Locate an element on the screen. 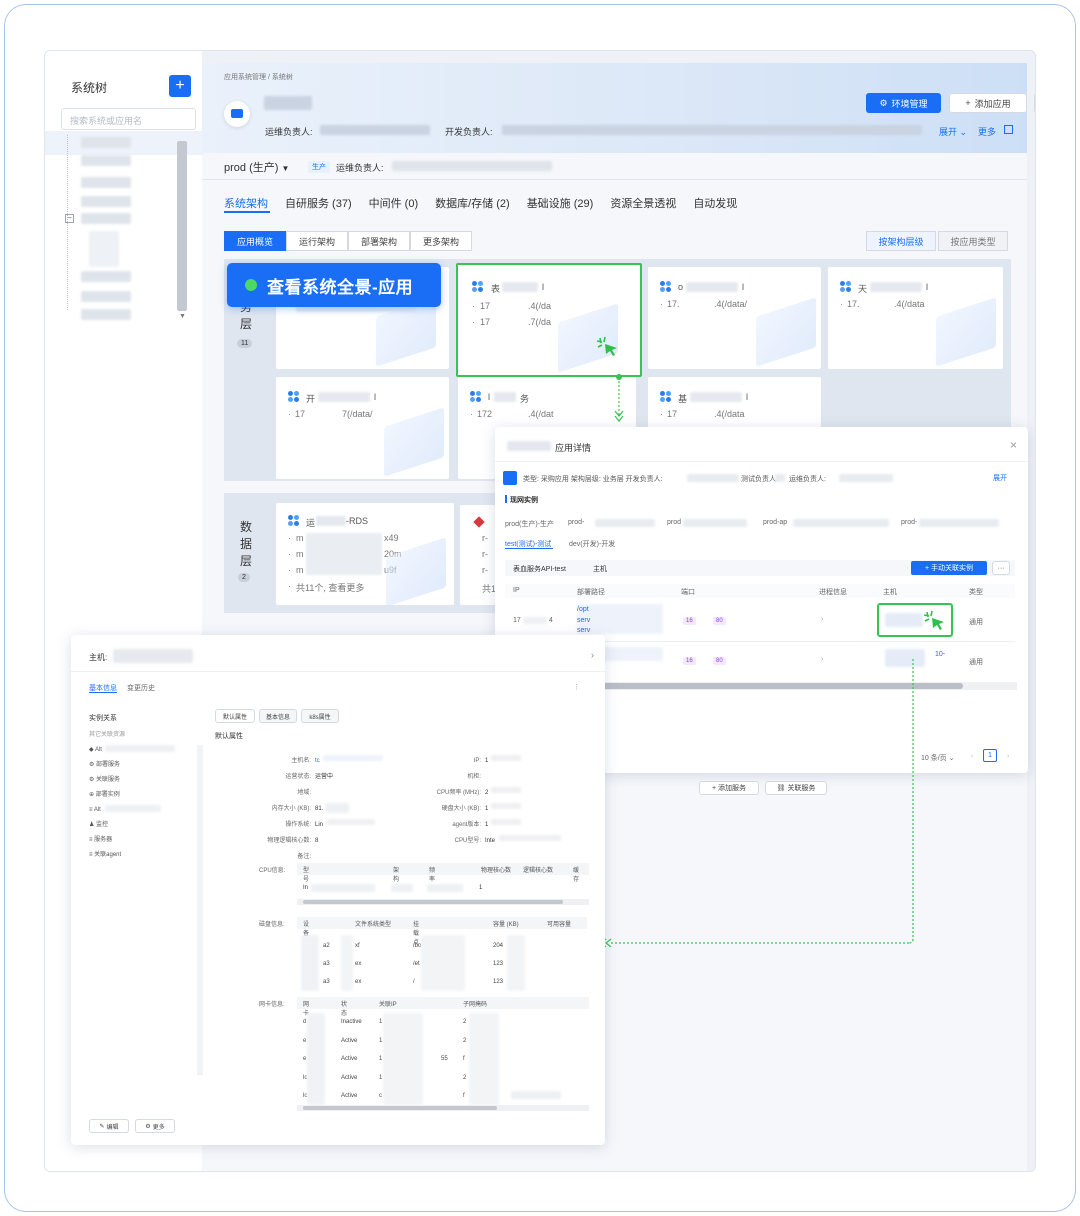 The image size is (1080, 1216). more-label: 更多 is located at coordinates (158, 1127).